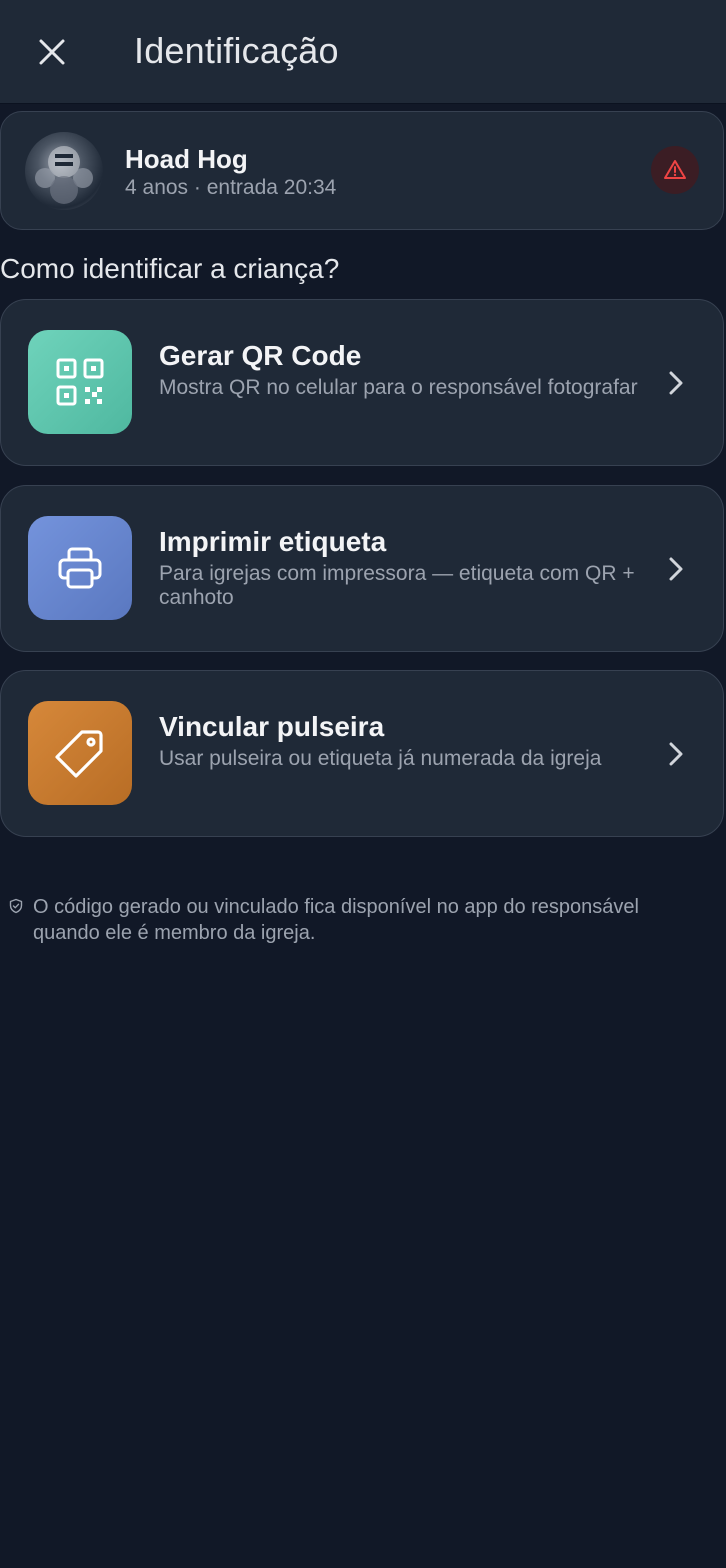  What do you see at coordinates (170, 268) in the screenshot?
I see `section-question: Como identificar a criança?` at bounding box center [170, 268].